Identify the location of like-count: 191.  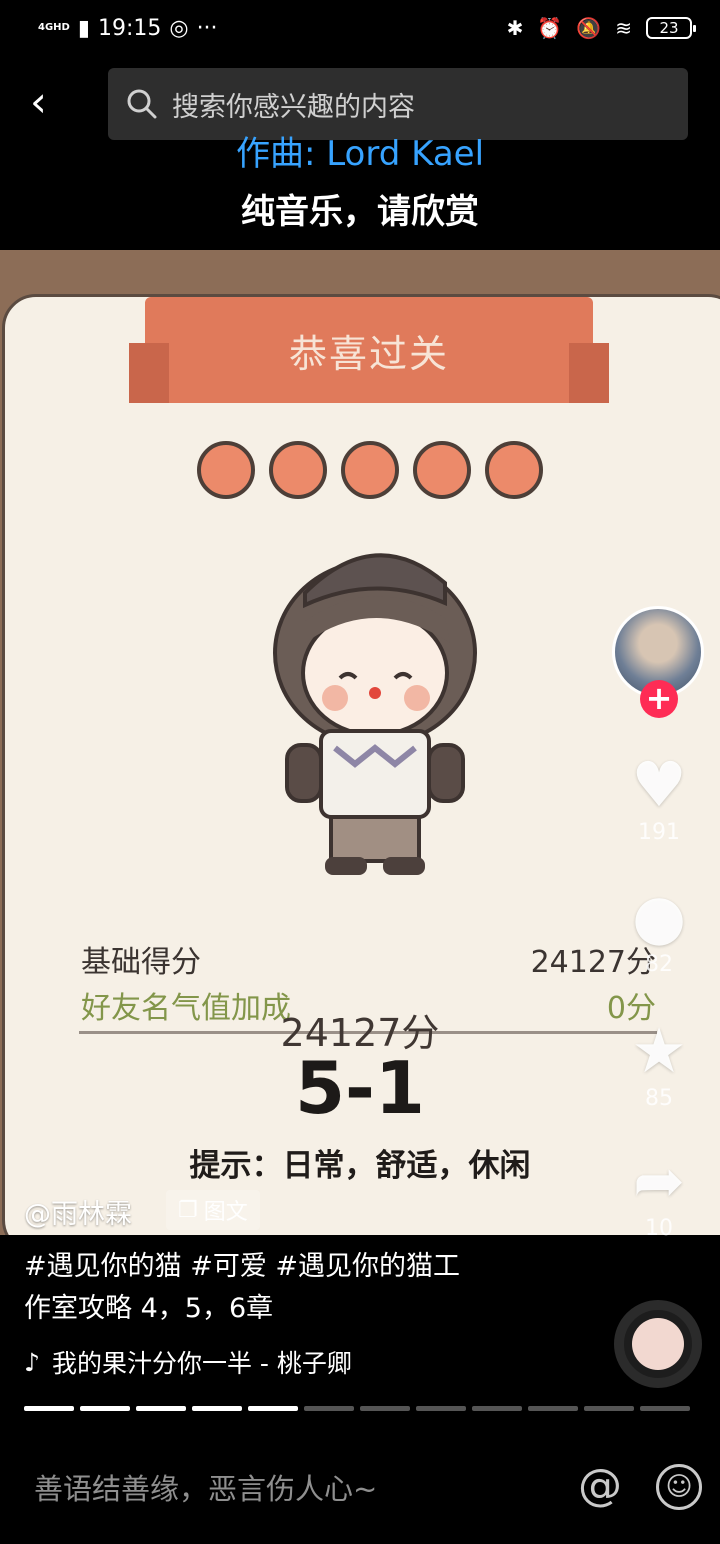
(659, 832).